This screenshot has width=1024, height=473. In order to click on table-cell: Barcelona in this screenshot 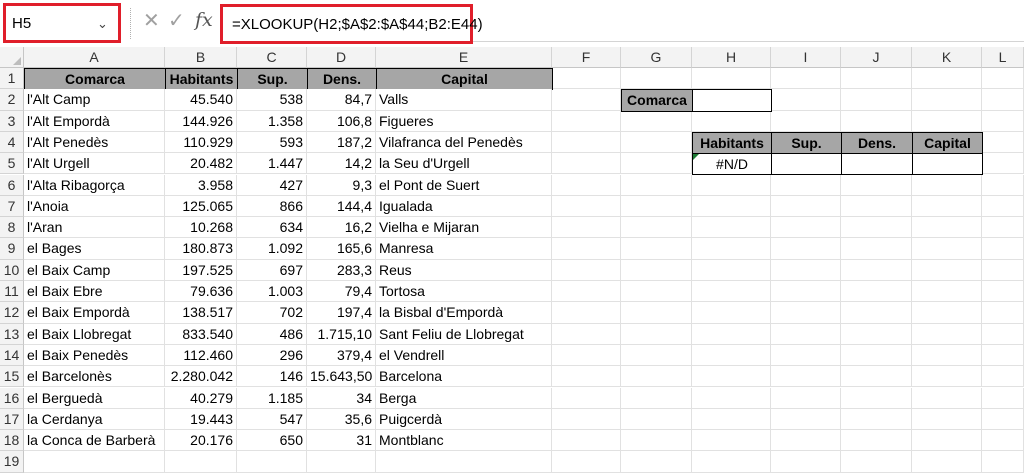, I will do `click(464, 377)`.